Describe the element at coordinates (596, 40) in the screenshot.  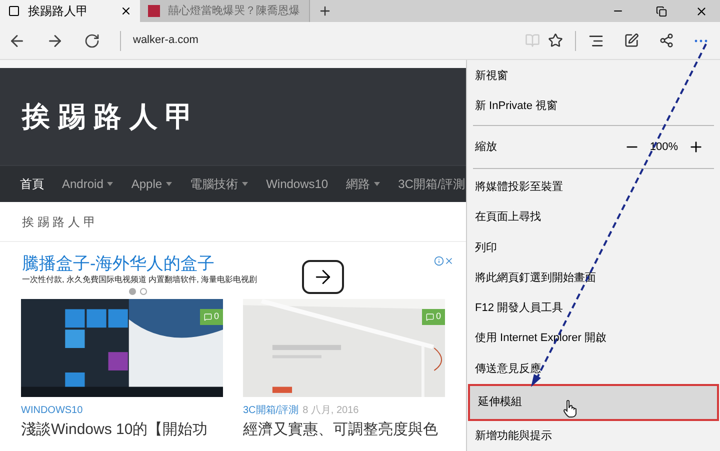
I see `hub-icon` at that location.